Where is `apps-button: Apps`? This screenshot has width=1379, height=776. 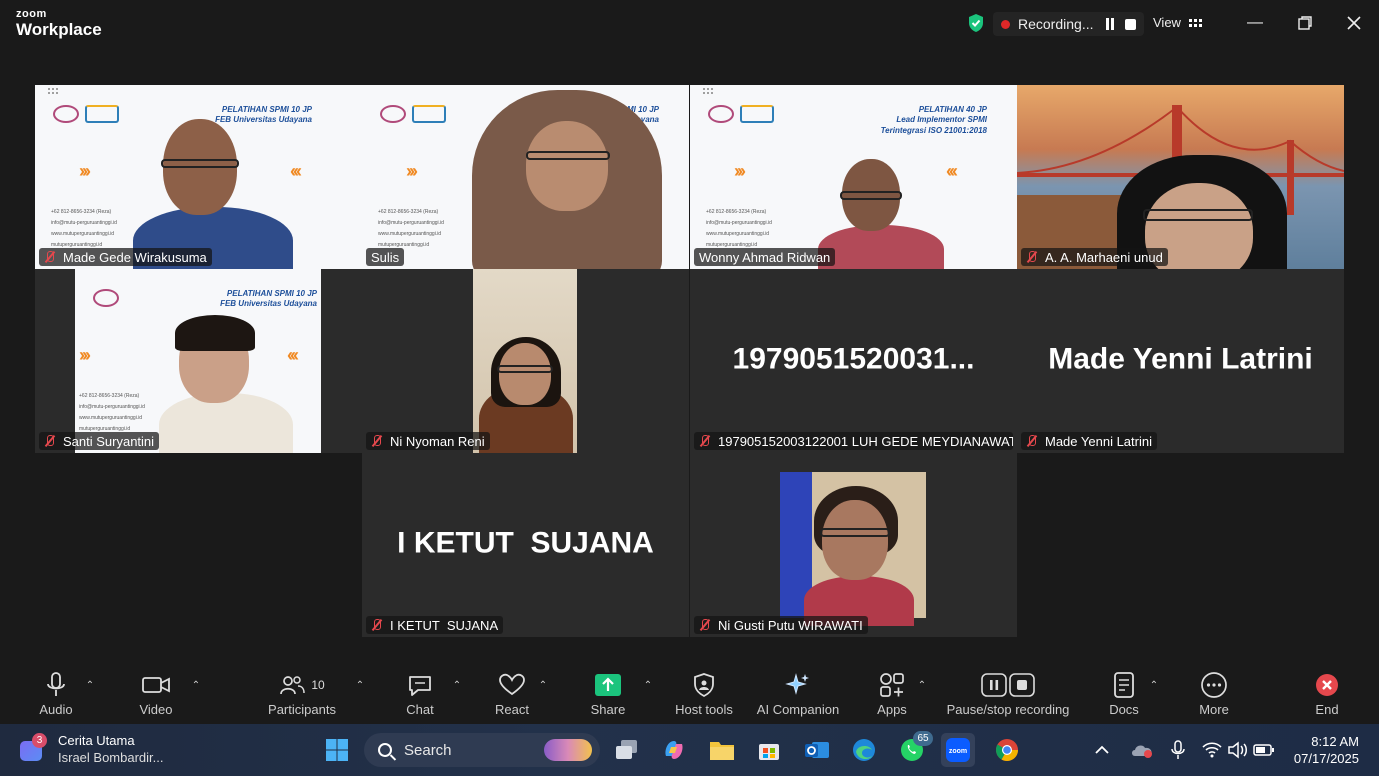
apps-button: Apps is located at coordinates (892, 693).